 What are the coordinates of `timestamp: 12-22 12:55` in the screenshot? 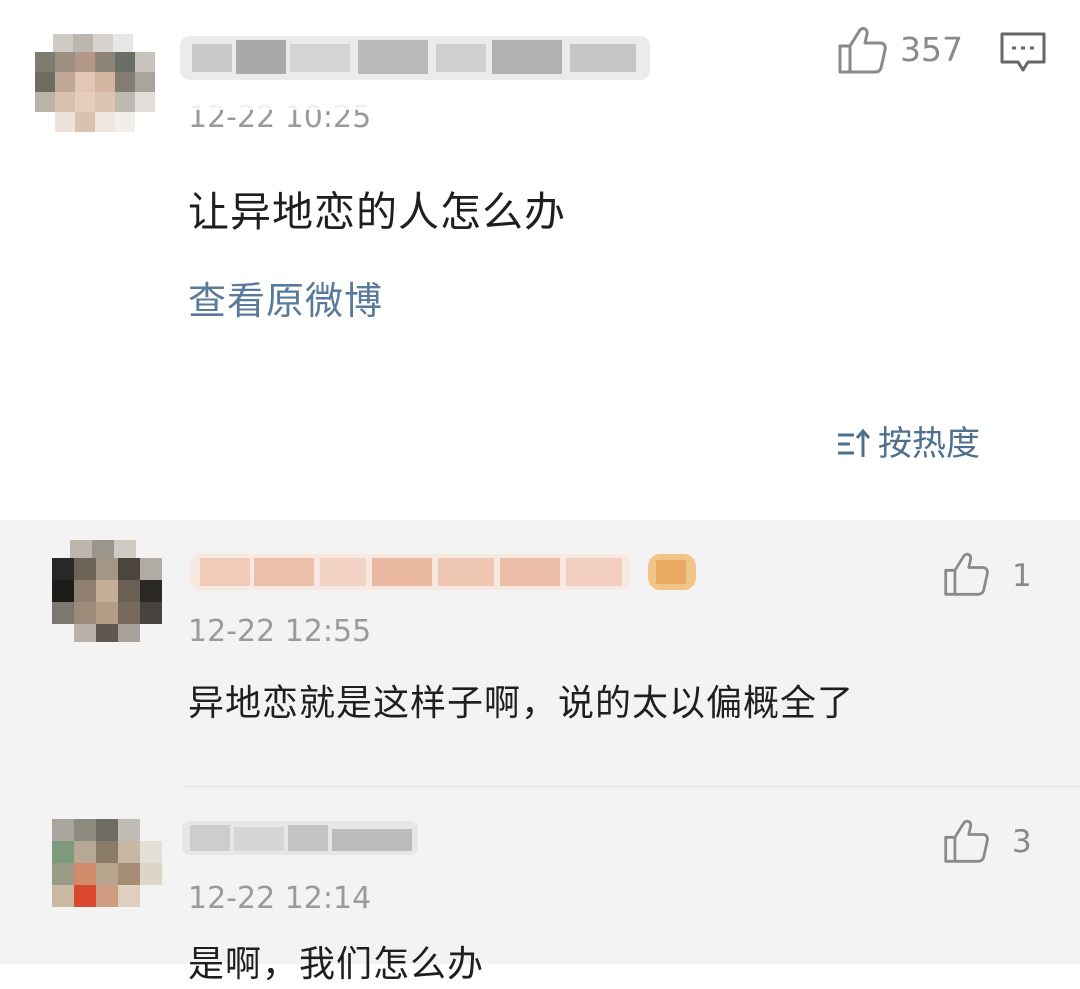 It's located at (280, 631).